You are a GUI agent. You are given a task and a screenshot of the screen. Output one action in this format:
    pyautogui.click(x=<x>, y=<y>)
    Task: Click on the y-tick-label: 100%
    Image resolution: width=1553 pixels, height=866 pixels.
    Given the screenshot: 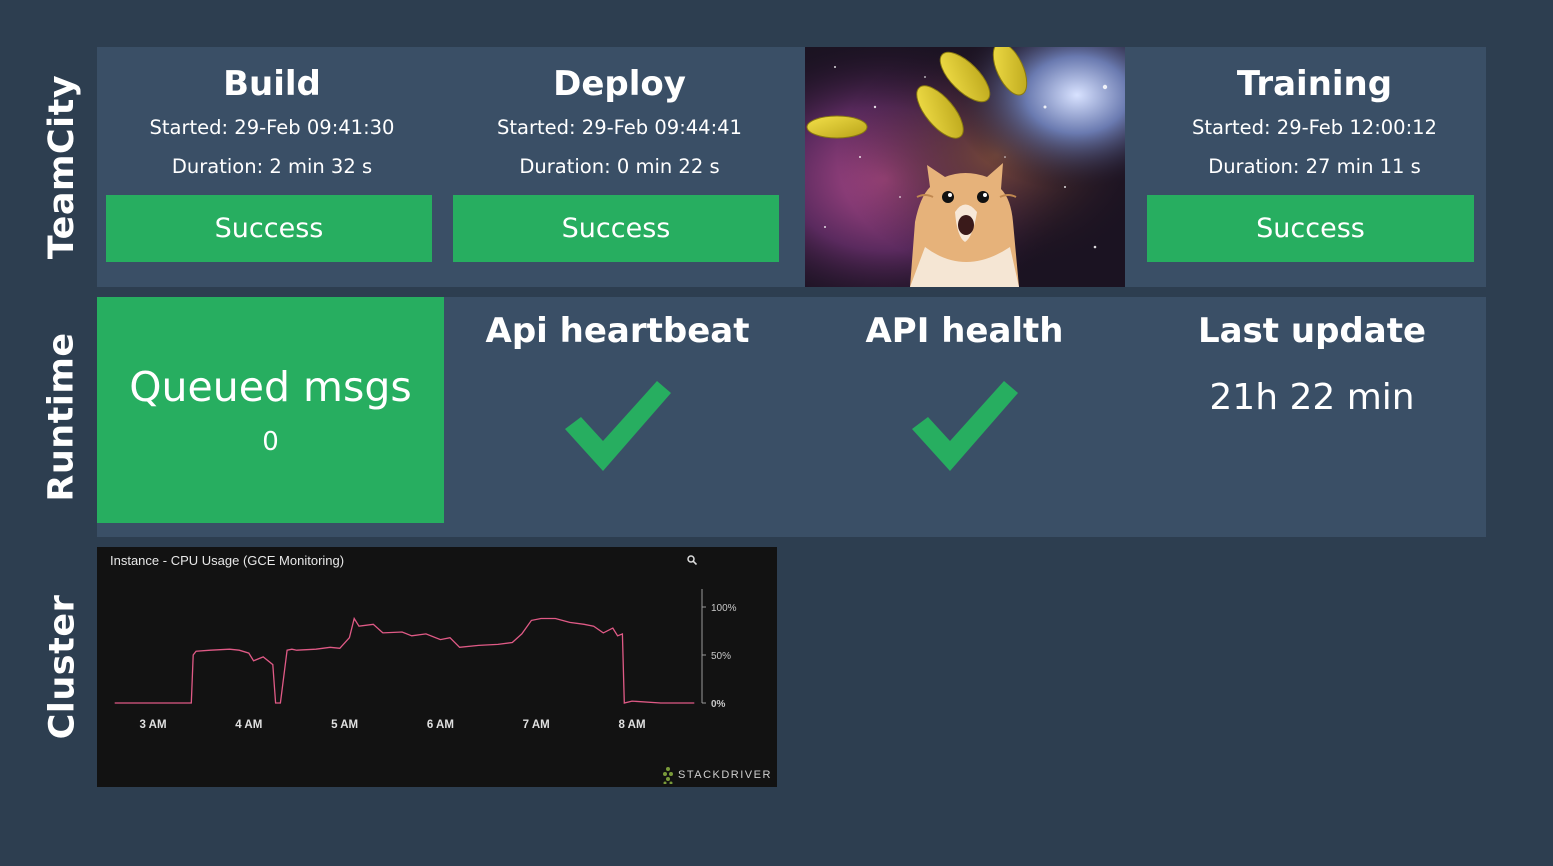 What is the action you would take?
    pyautogui.click(x=724, y=608)
    